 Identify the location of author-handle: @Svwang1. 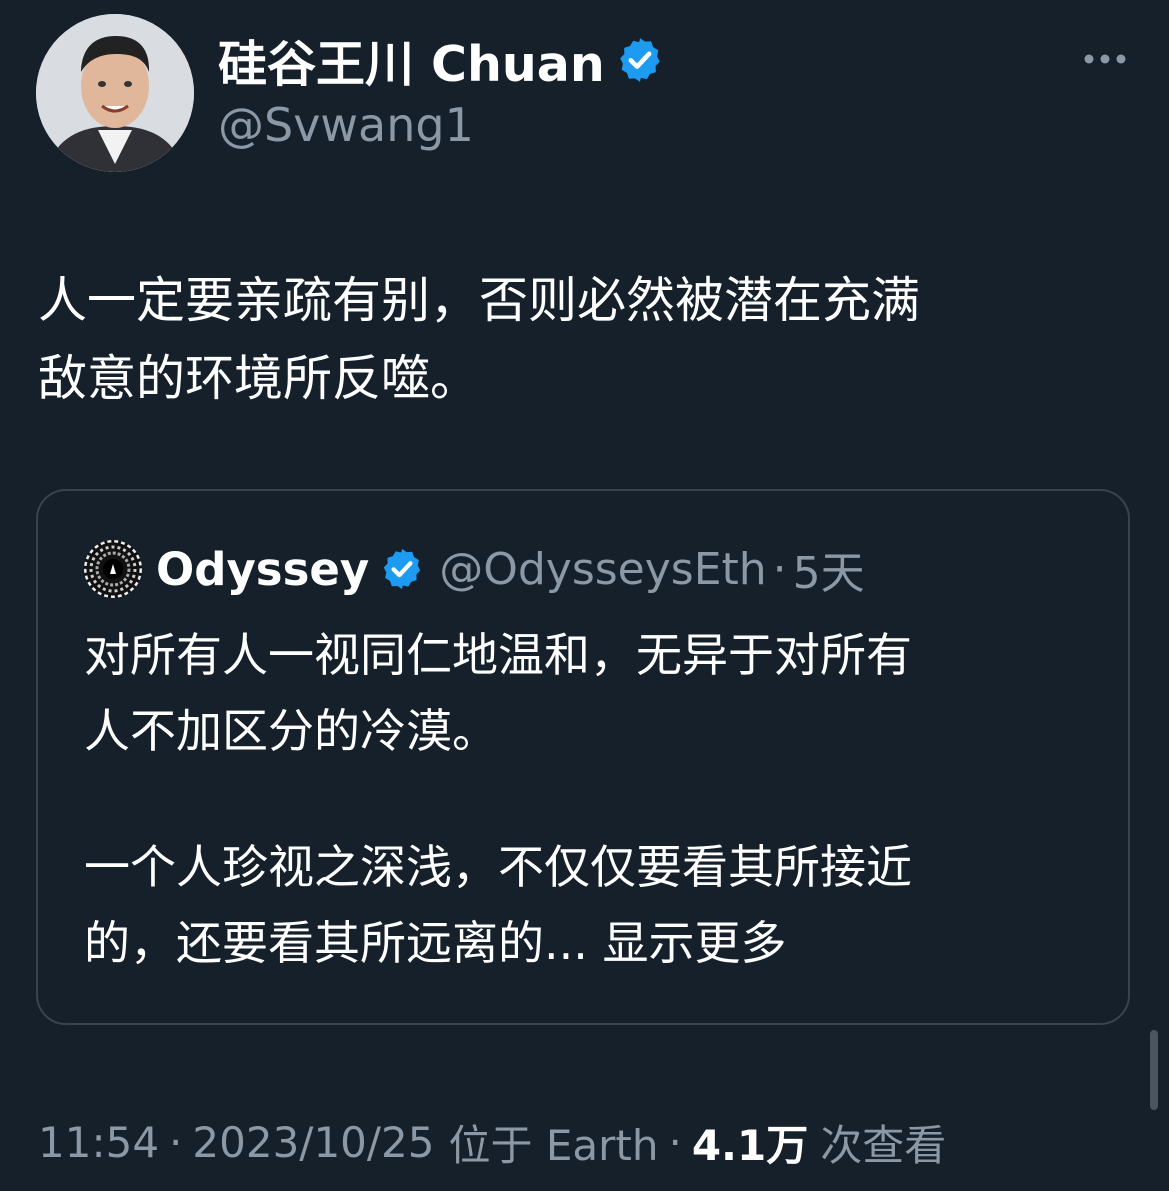
(346, 125).